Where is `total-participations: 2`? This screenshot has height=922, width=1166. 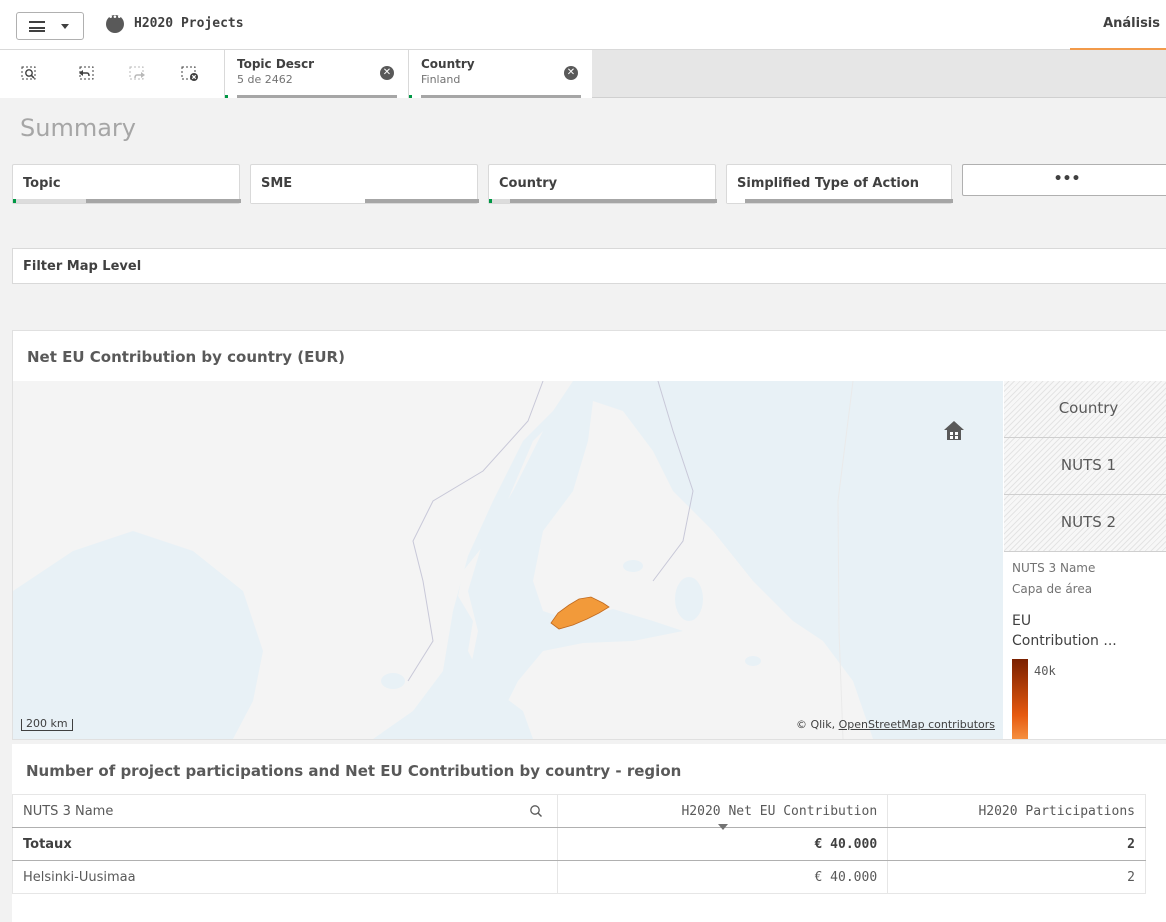 total-participations: 2 is located at coordinates (1016, 844).